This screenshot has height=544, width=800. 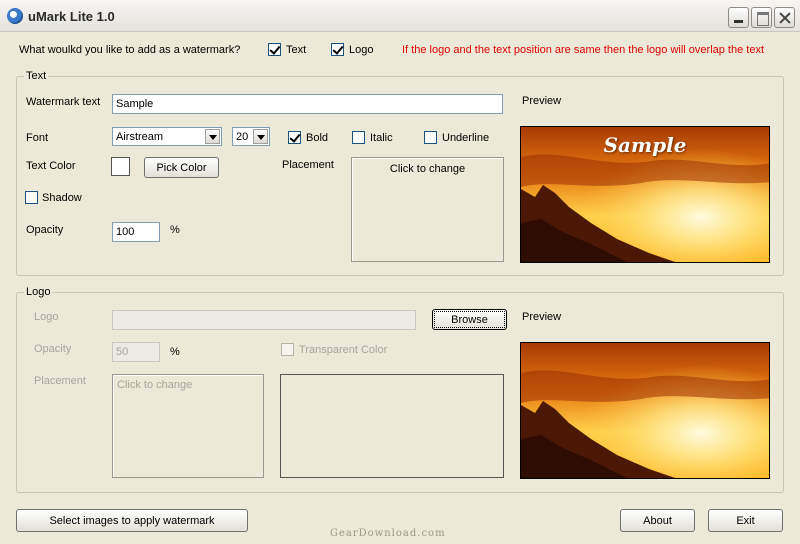 I want to click on logo-opacity-percent: %, so click(x=175, y=352).